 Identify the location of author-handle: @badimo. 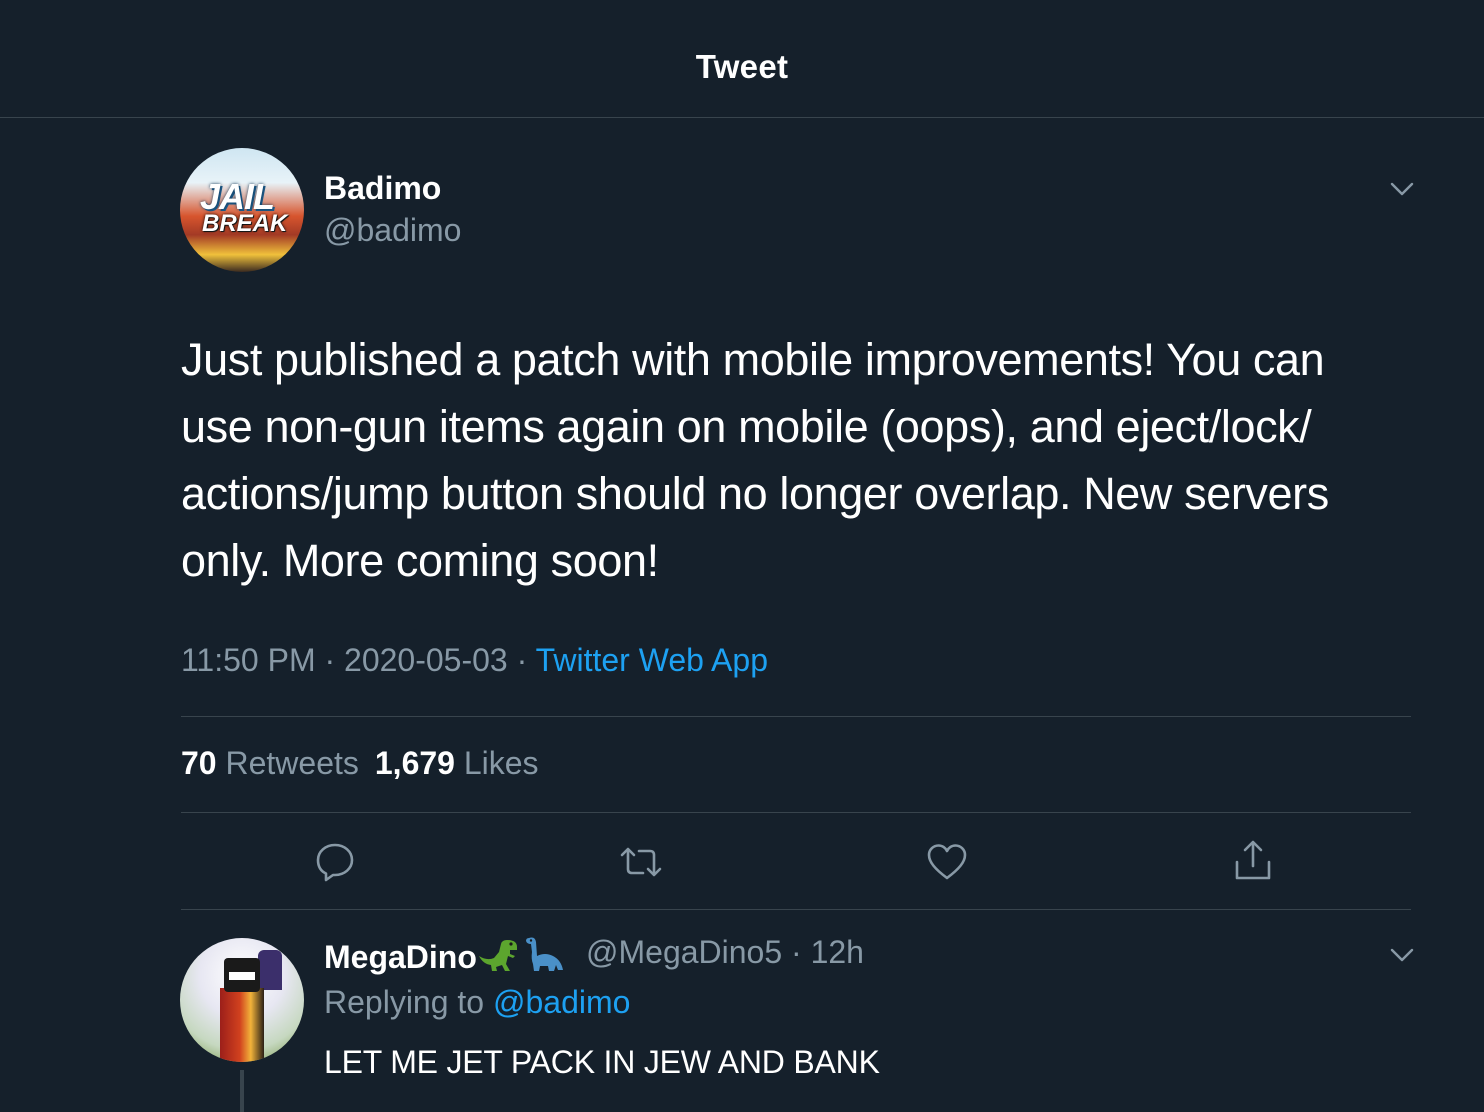
(392, 230).